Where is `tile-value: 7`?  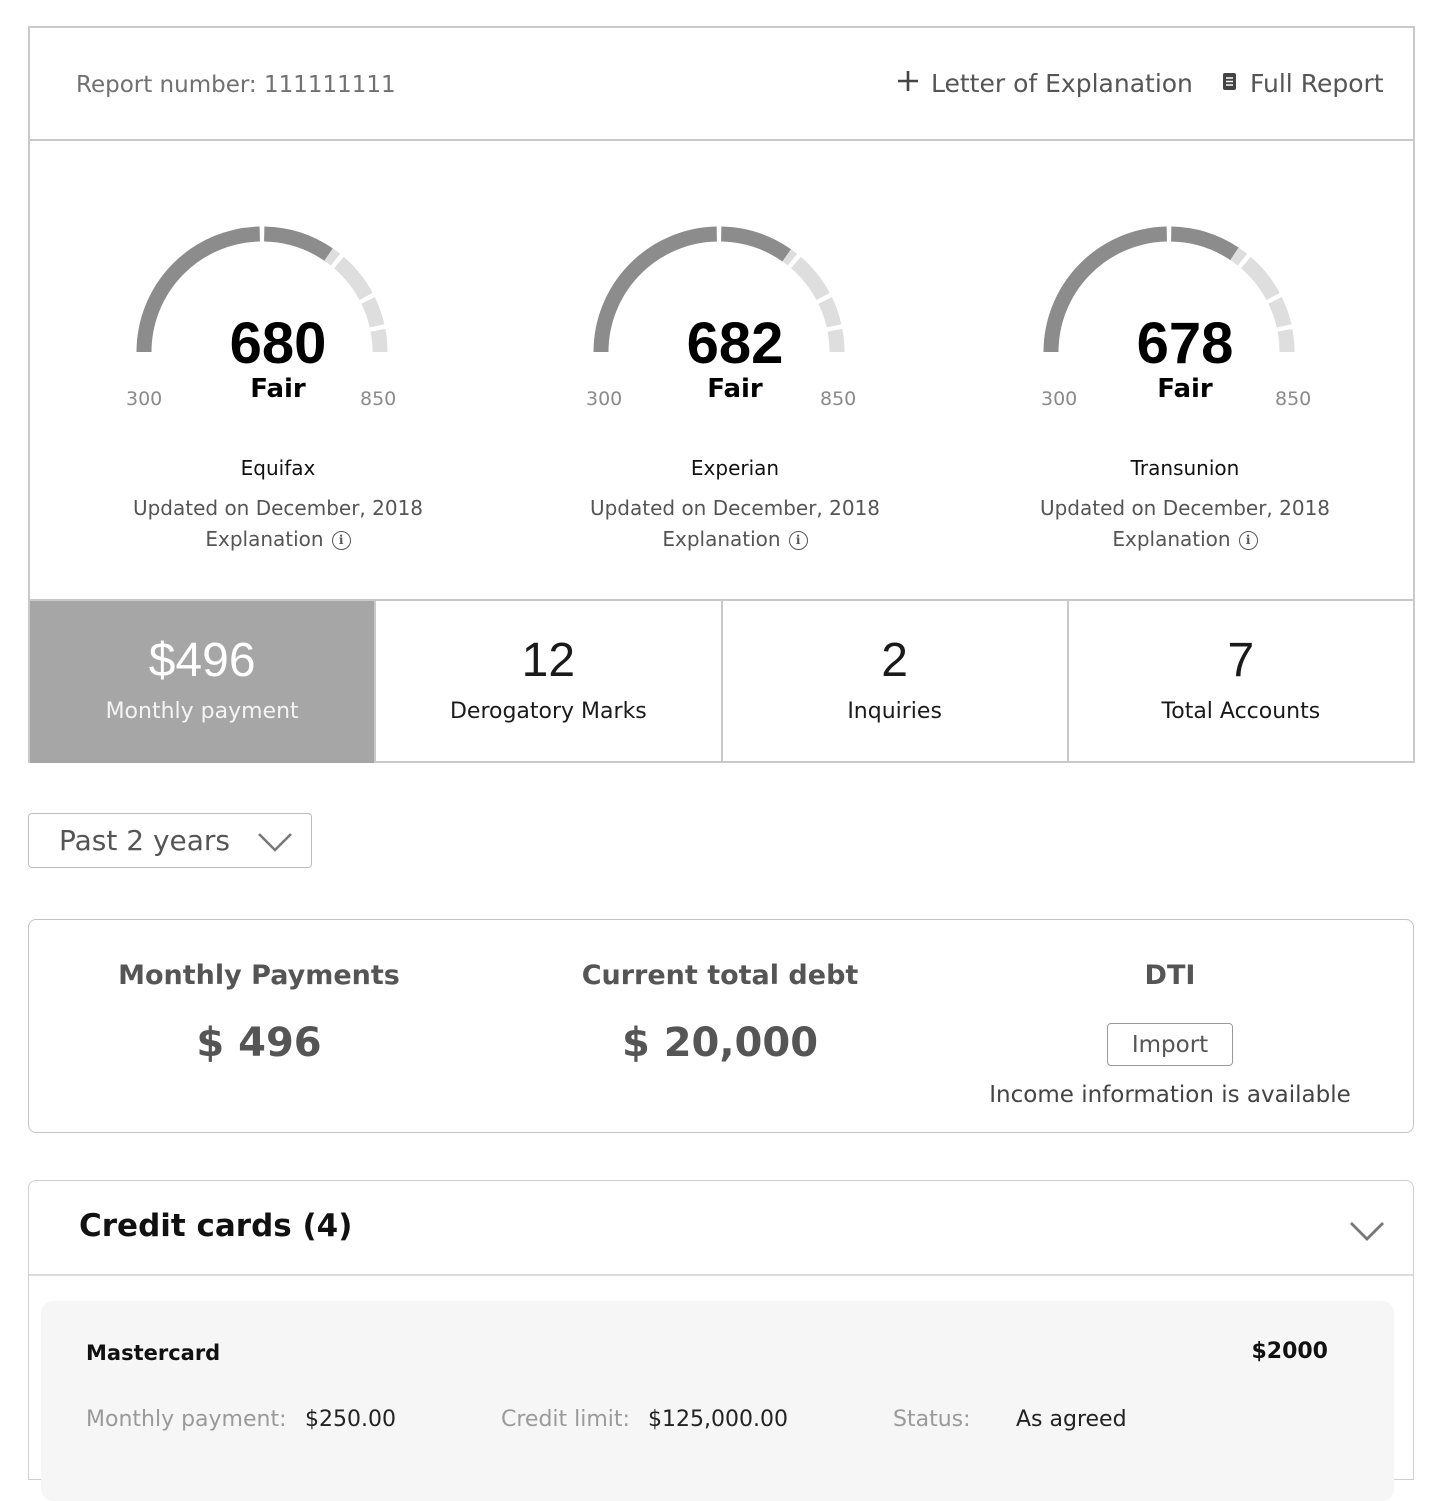 tile-value: 7 is located at coordinates (1241, 660).